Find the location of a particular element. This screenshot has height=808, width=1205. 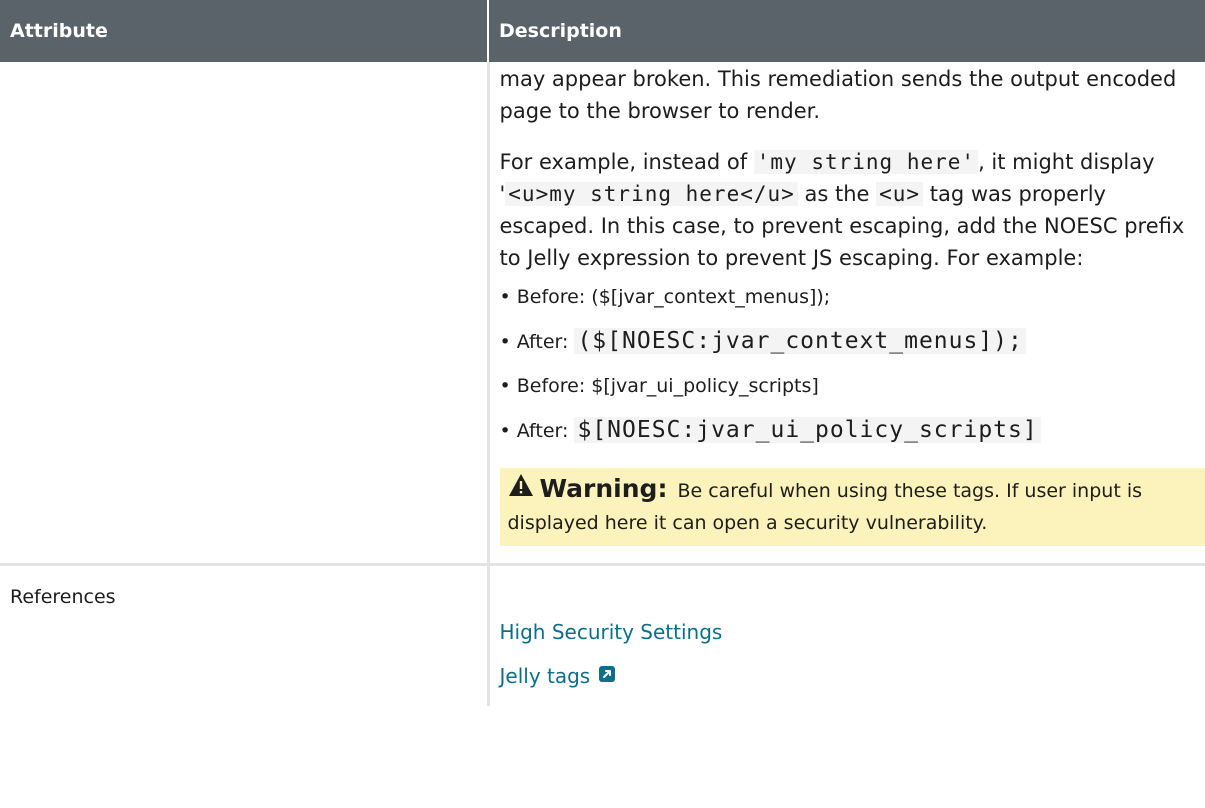

link-text: High Security Settings is located at coordinates (611, 632).